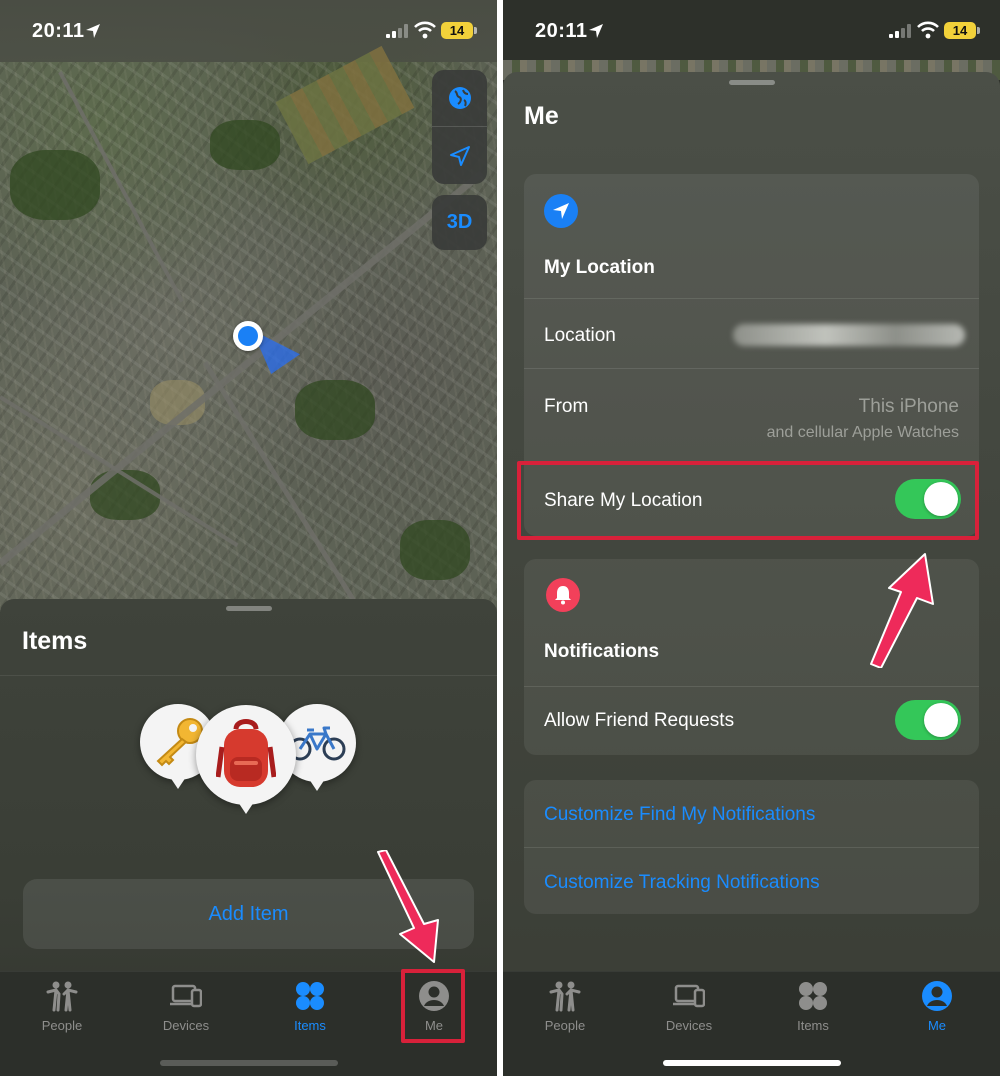  I want to click on notifications-title: Notifications, so click(602, 651).